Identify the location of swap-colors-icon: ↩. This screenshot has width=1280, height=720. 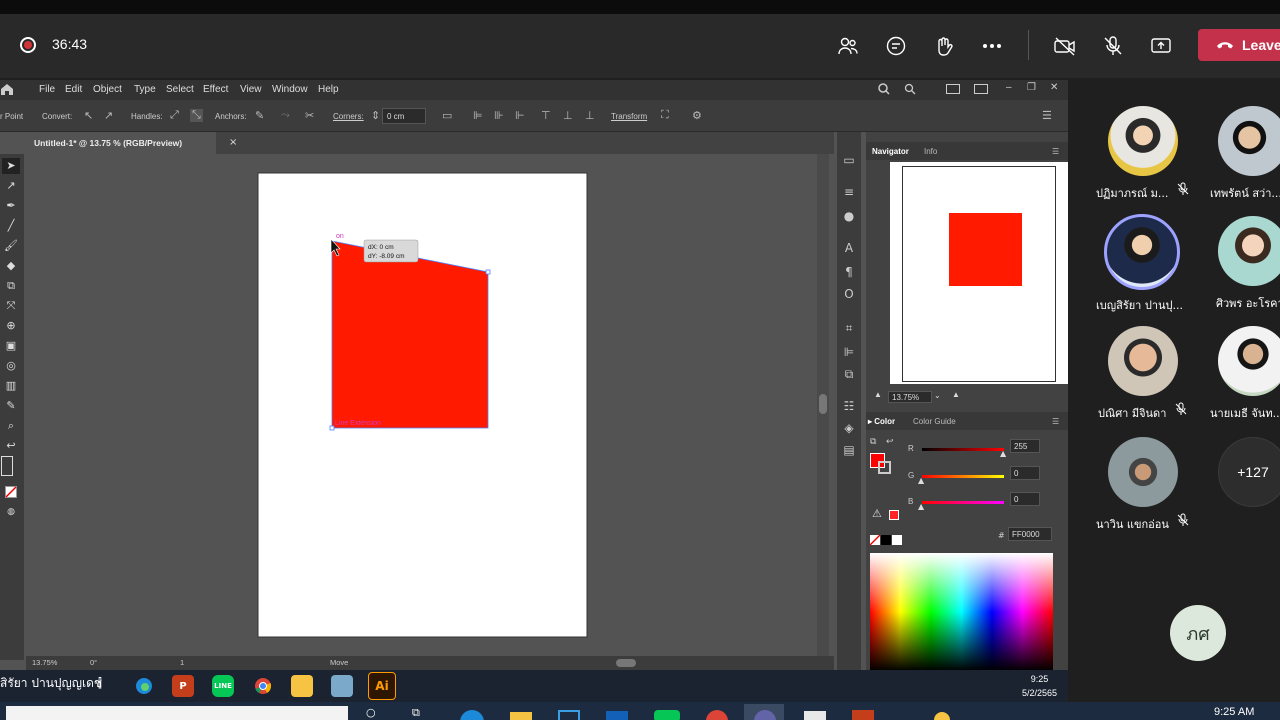
(11, 446).